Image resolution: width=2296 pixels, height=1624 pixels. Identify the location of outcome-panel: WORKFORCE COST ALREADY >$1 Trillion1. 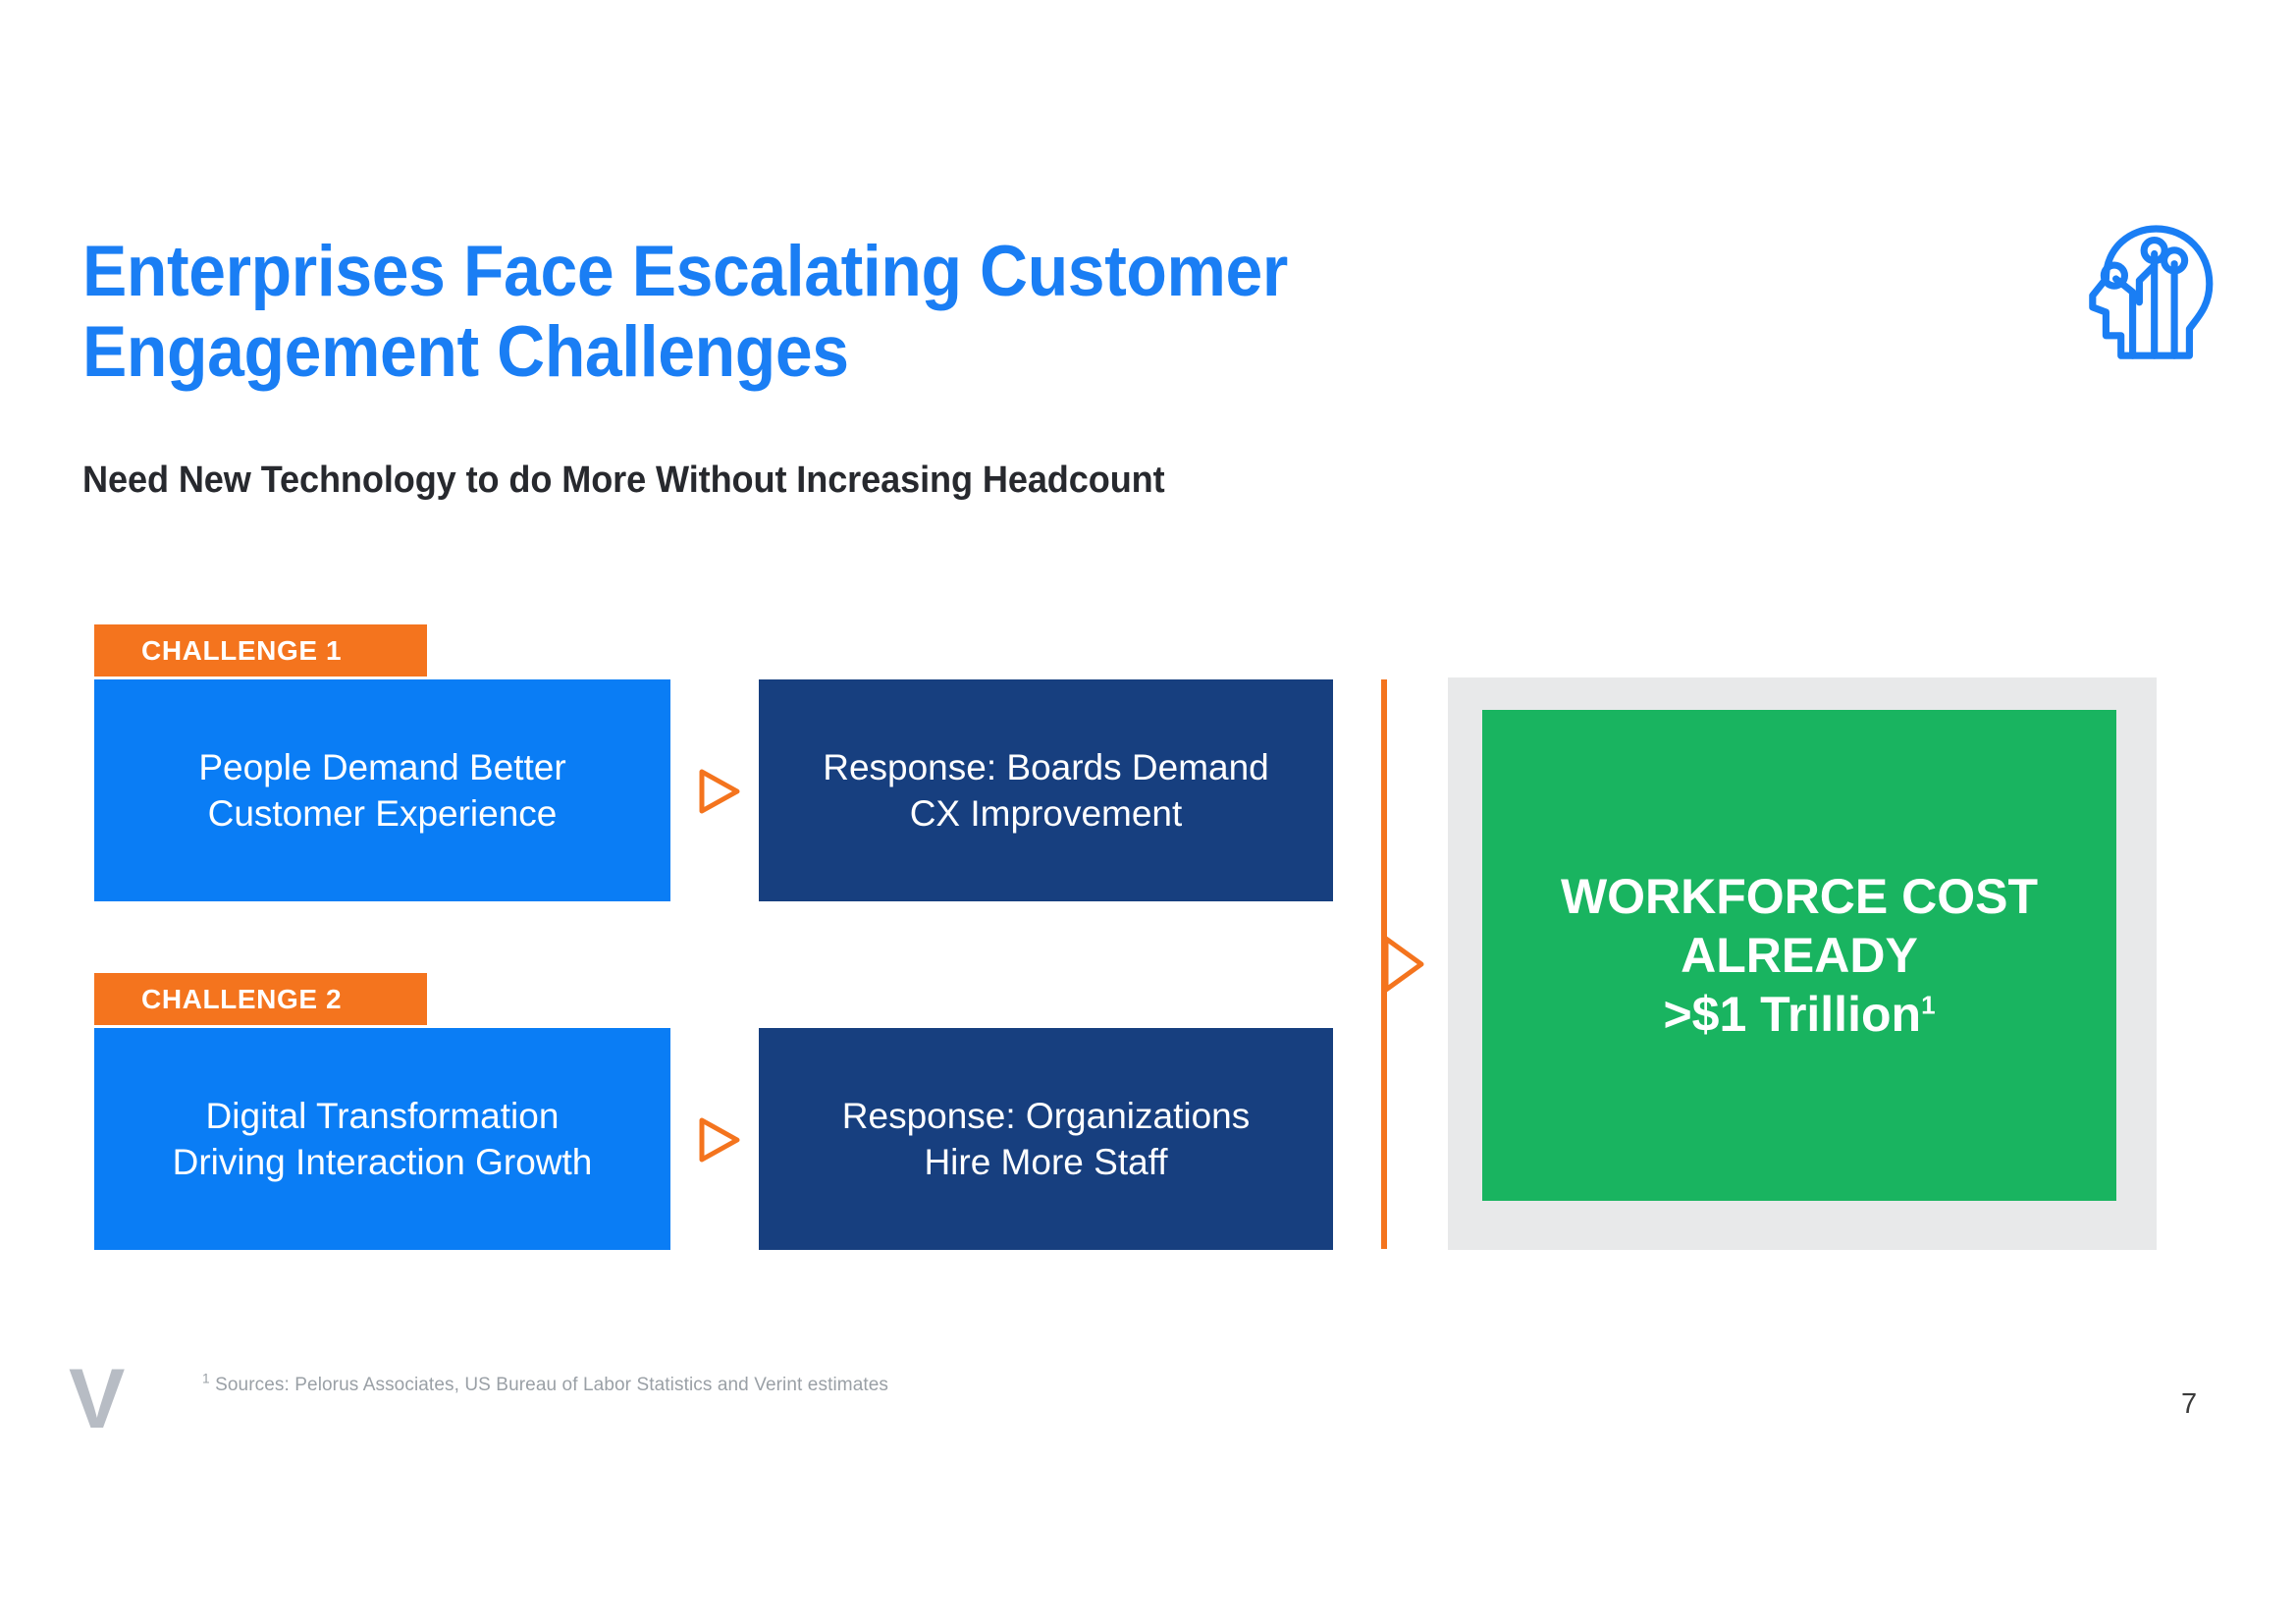
(1799, 955).